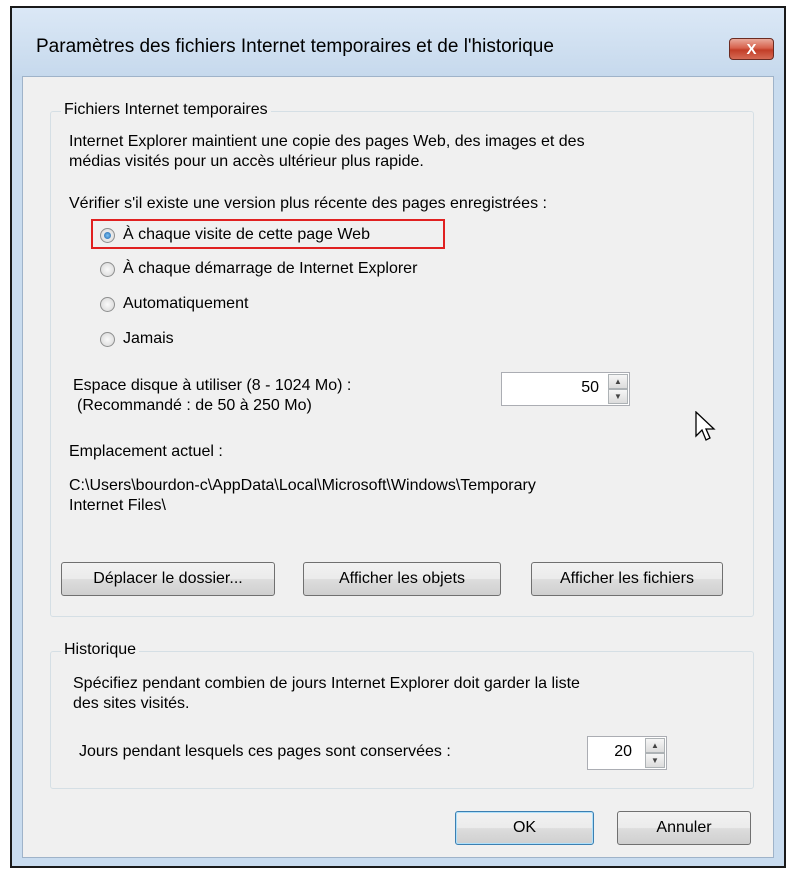 This screenshot has height=872, width=791. I want to click on radio-every-visit: À chaque visite de cette page Web, so click(235, 235).